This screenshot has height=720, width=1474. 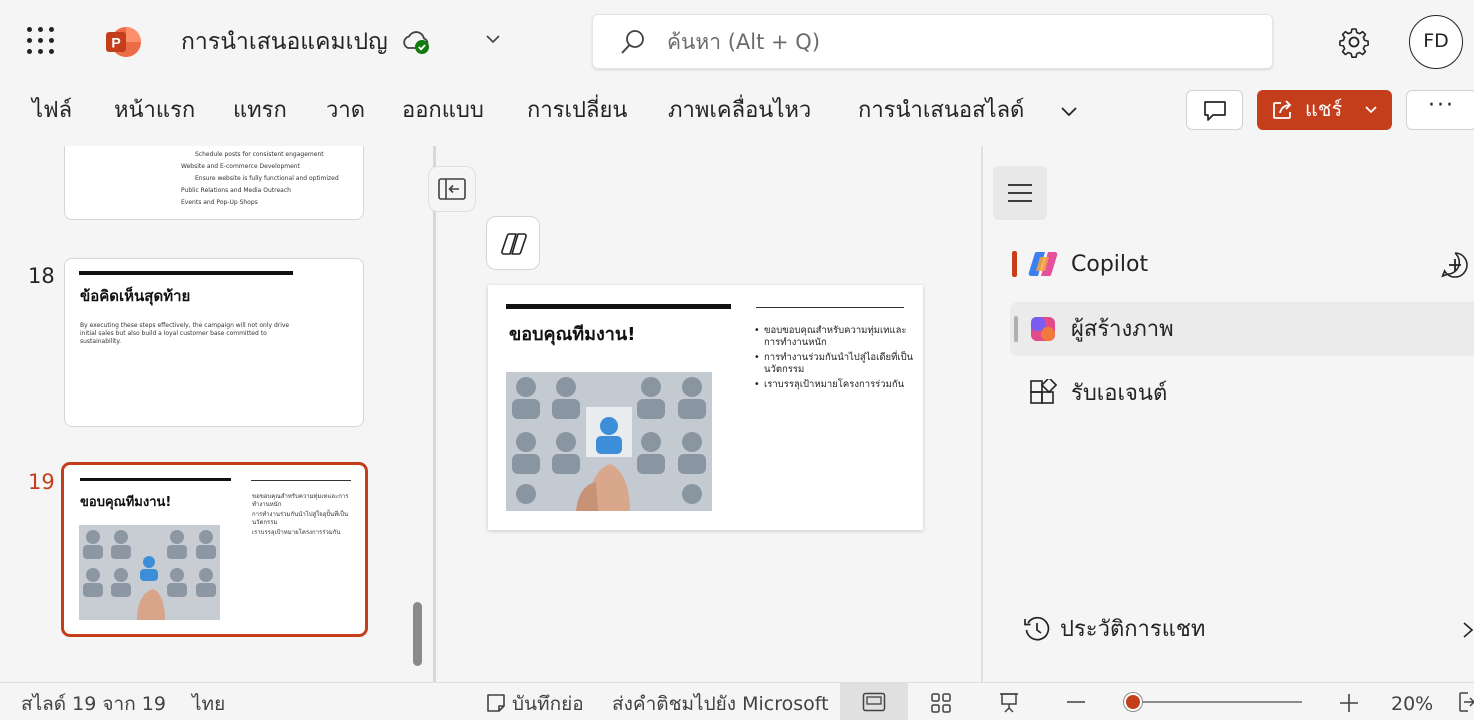 I want to click on menu-button, so click(x=1020, y=193).